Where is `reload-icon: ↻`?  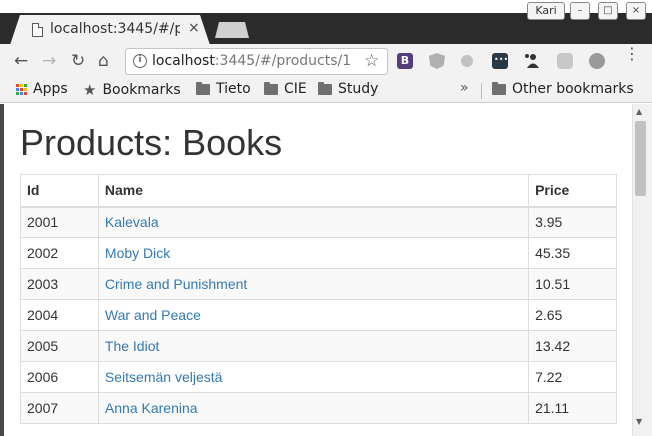 reload-icon: ↻ is located at coordinates (78, 61).